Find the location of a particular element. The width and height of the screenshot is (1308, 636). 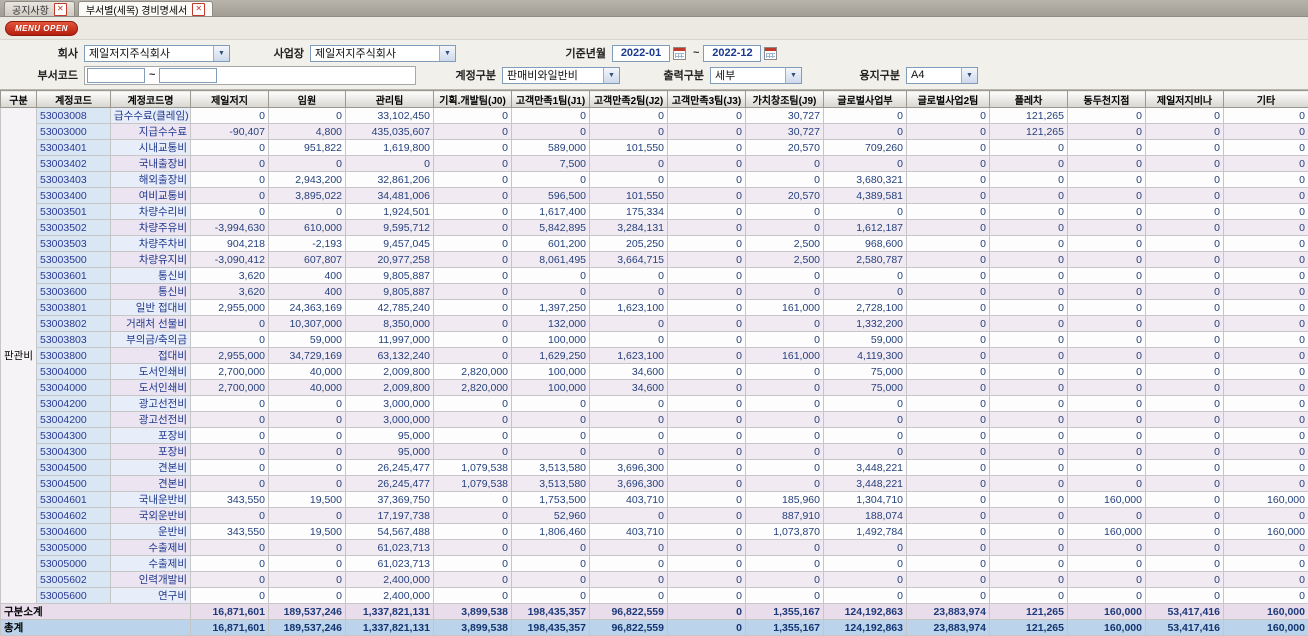

value-cell: 589,000 is located at coordinates (551, 148).